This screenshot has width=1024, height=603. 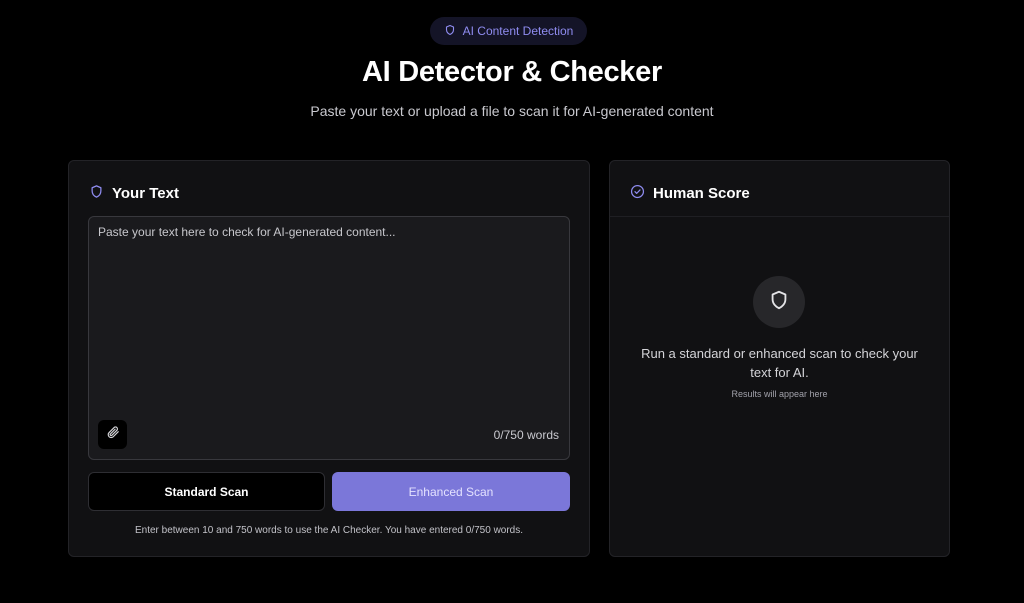 I want to click on header-divider, so click(x=779, y=216).